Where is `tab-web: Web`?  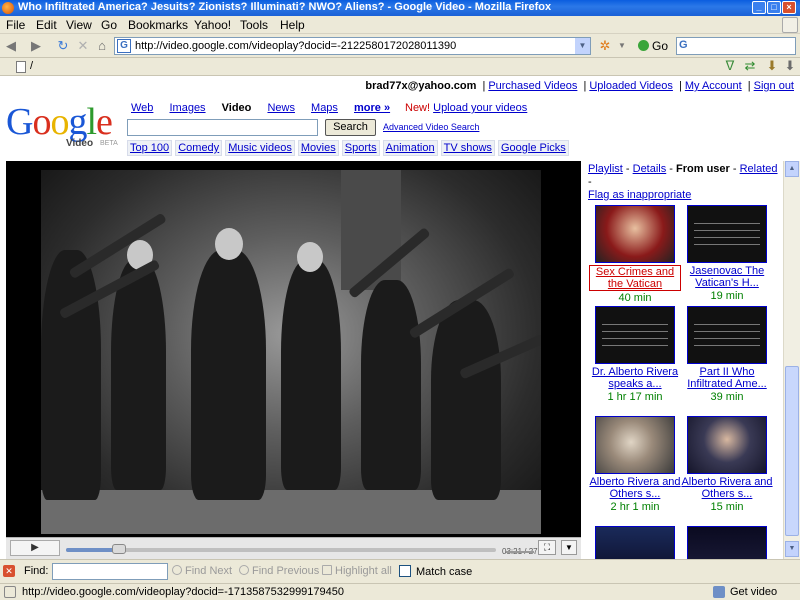
tab-web: Web is located at coordinates (142, 108).